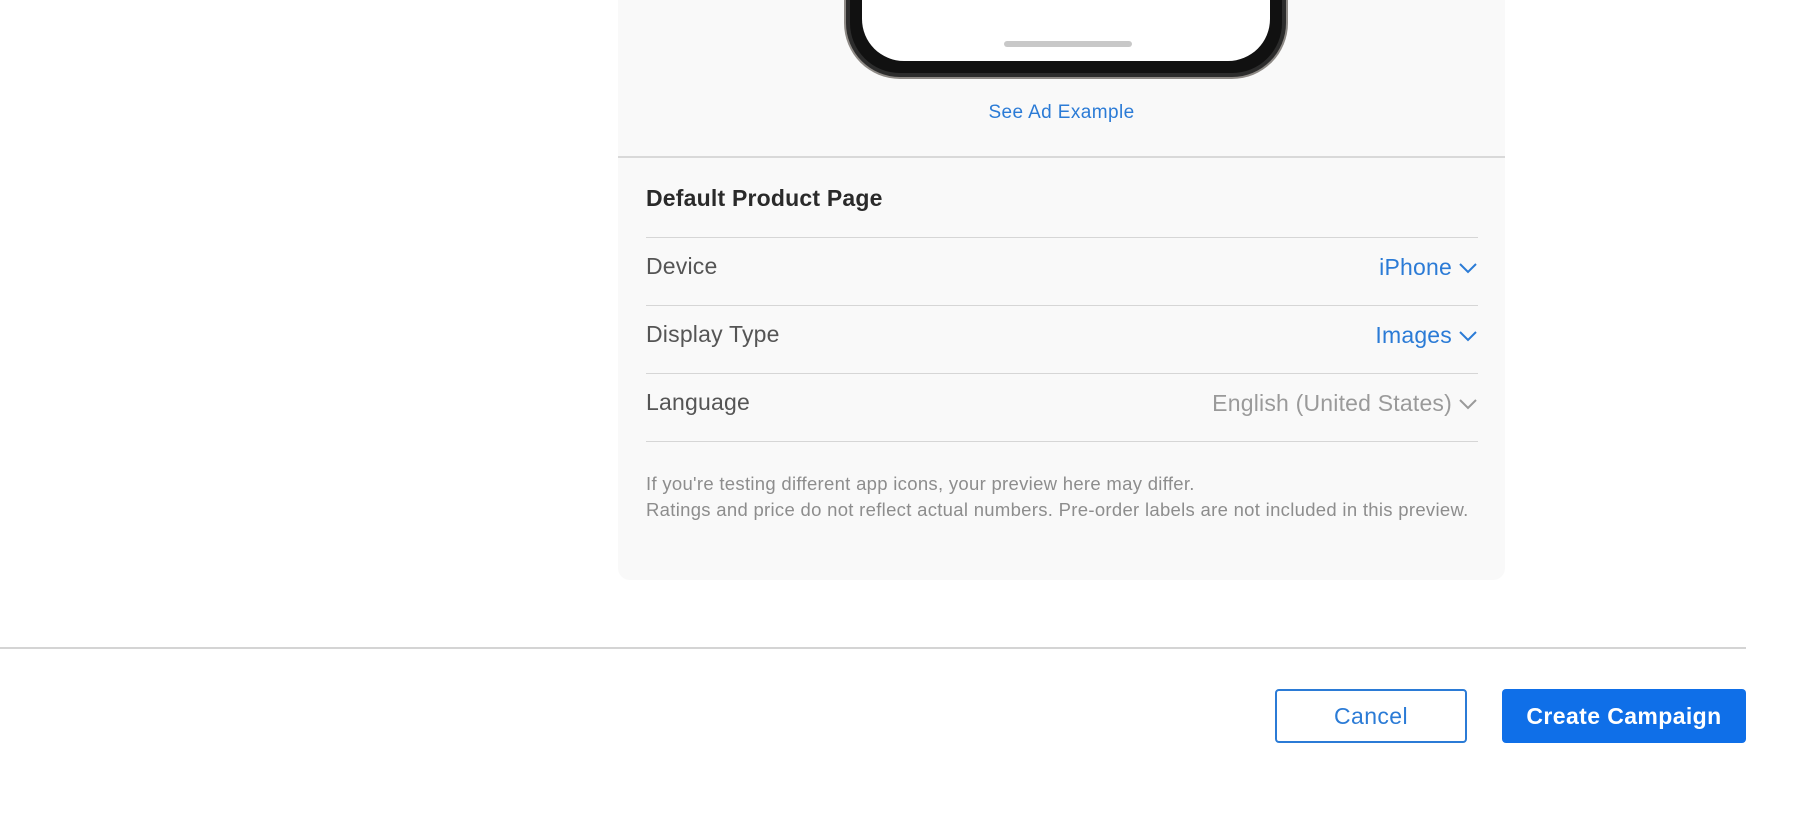 This screenshot has width=1796, height=822. I want to click on iphone-frame, so click(1066, 38).